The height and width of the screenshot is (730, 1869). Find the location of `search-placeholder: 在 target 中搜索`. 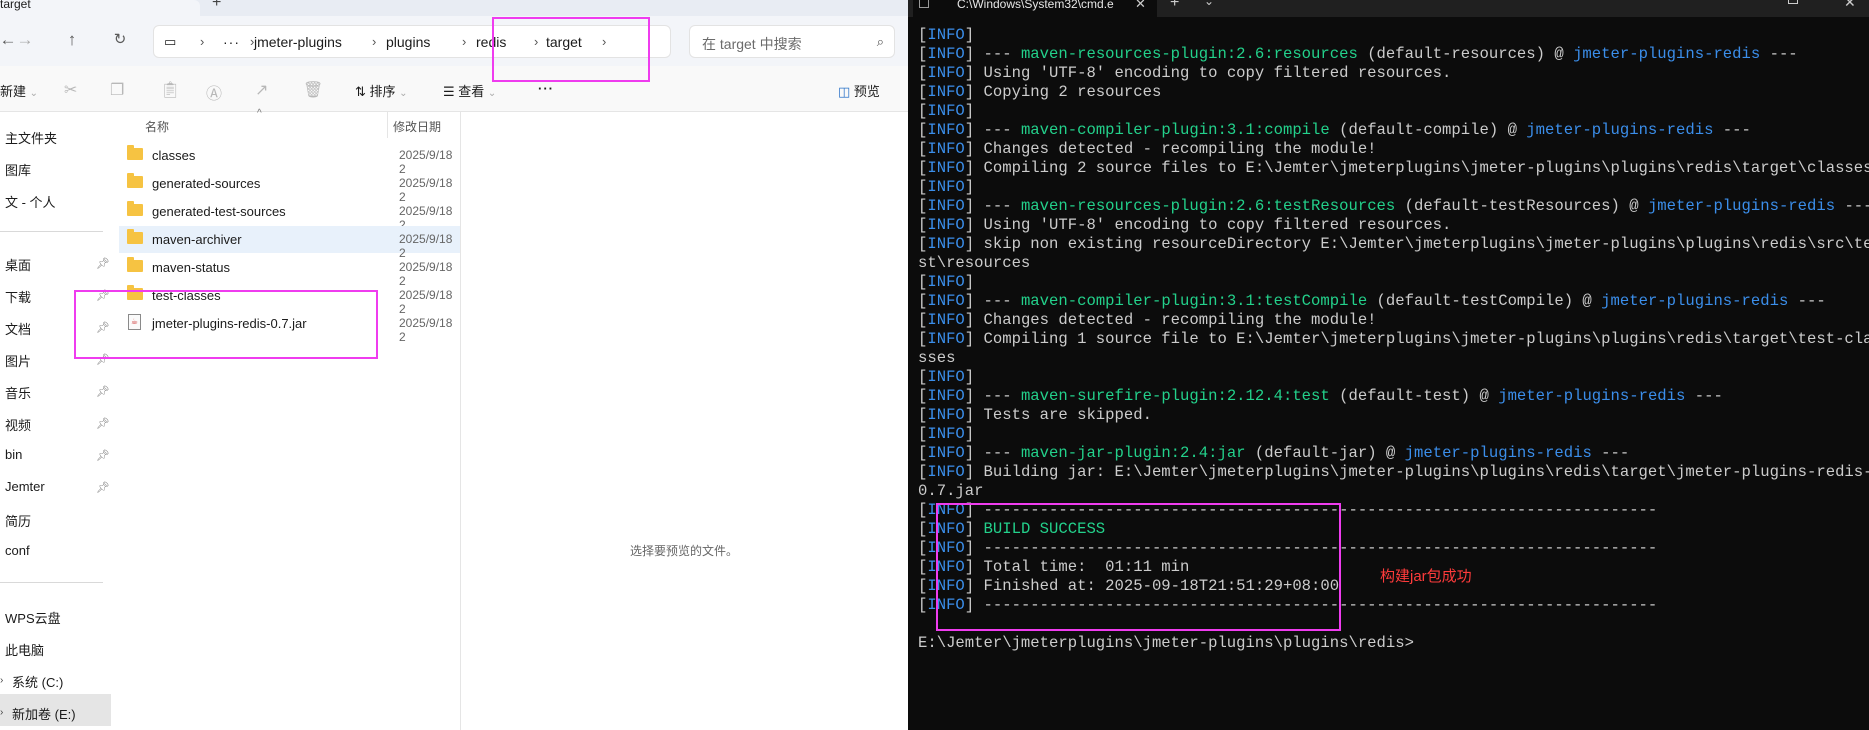

search-placeholder: 在 target 中搜索 is located at coordinates (752, 44).